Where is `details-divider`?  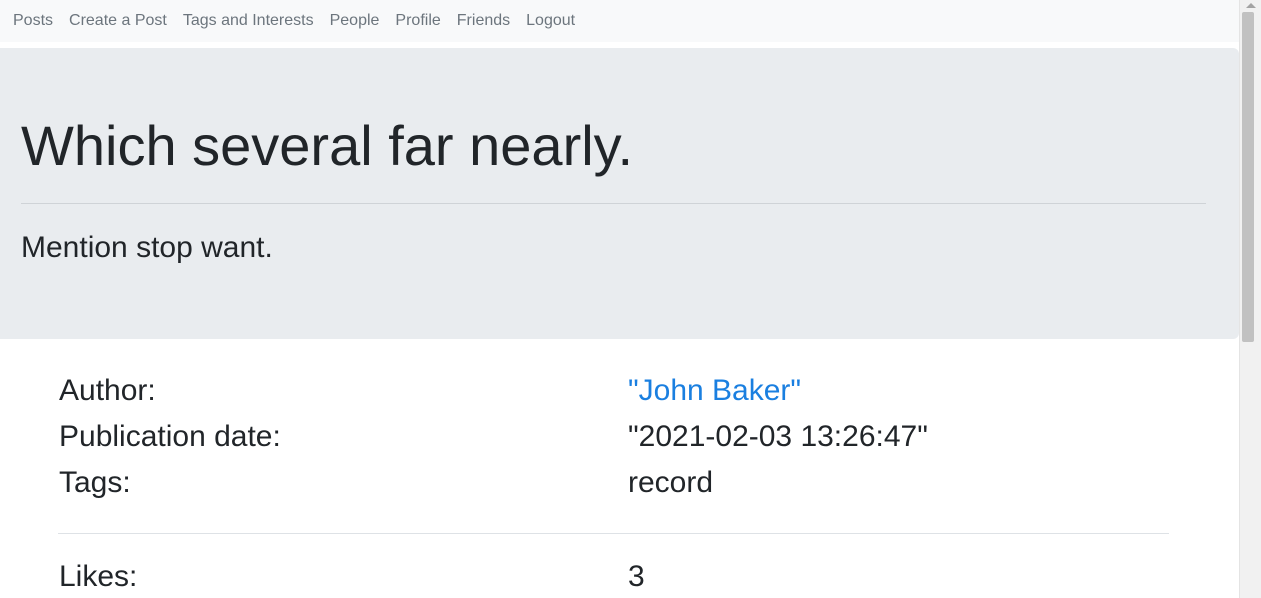
details-divider is located at coordinates (613, 533).